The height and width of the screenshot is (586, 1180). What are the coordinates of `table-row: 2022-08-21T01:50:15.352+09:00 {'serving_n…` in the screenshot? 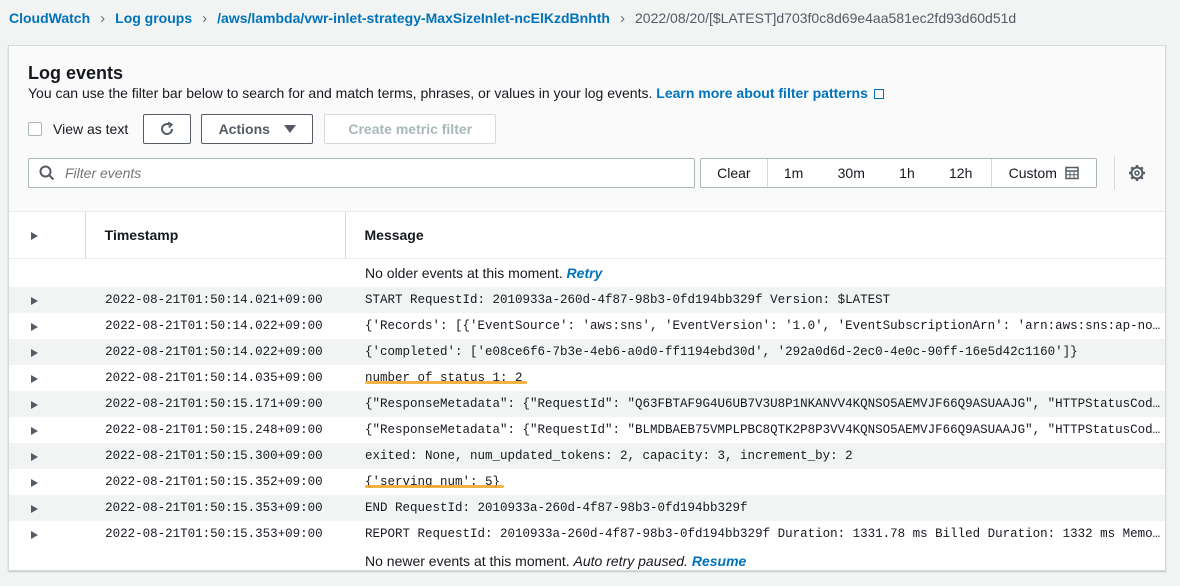 It's located at (587, 482).